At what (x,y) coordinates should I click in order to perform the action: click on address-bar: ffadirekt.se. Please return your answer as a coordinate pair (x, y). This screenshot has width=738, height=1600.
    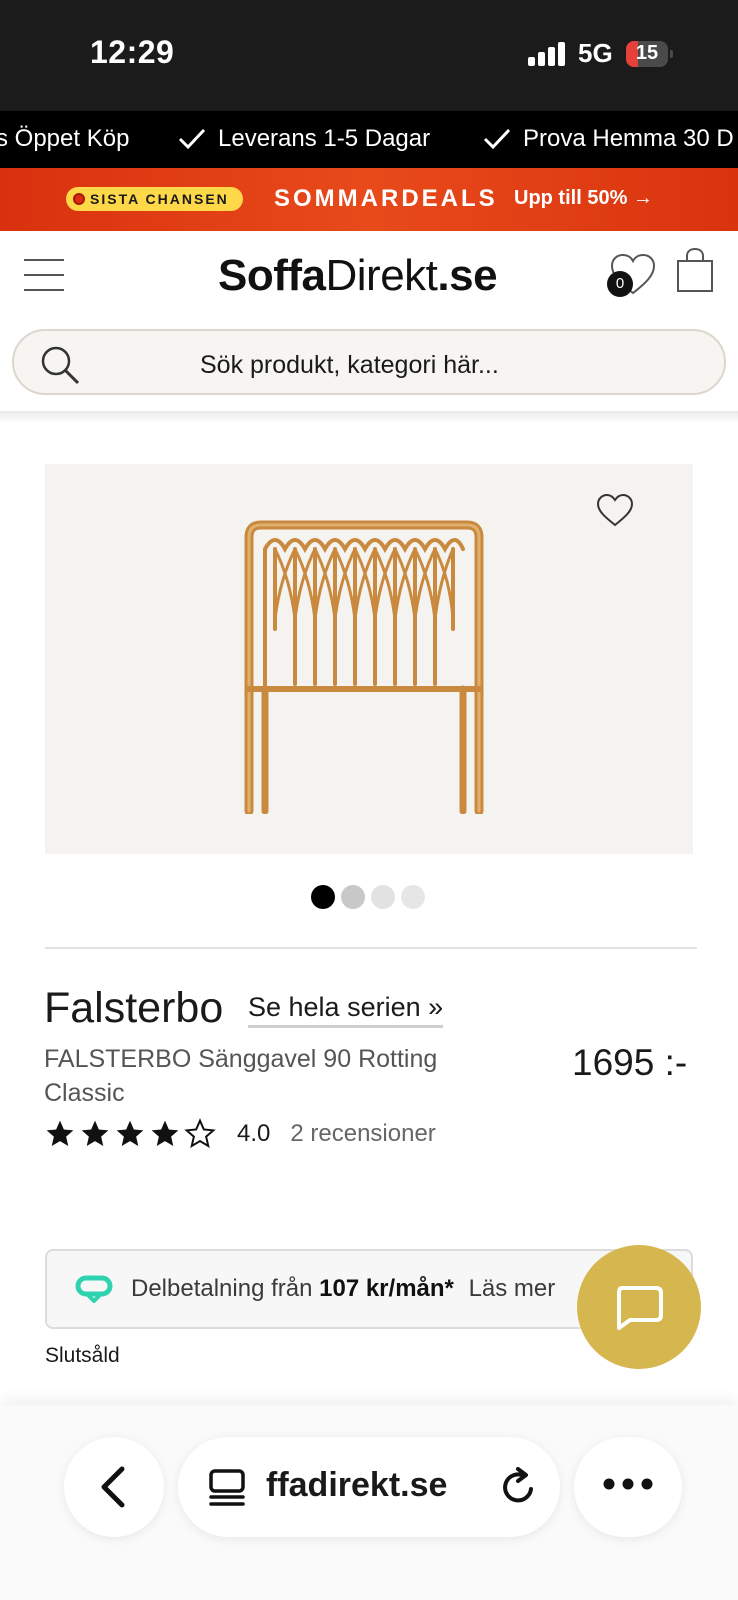
    Looking at the image, I should click on (369, 1487).